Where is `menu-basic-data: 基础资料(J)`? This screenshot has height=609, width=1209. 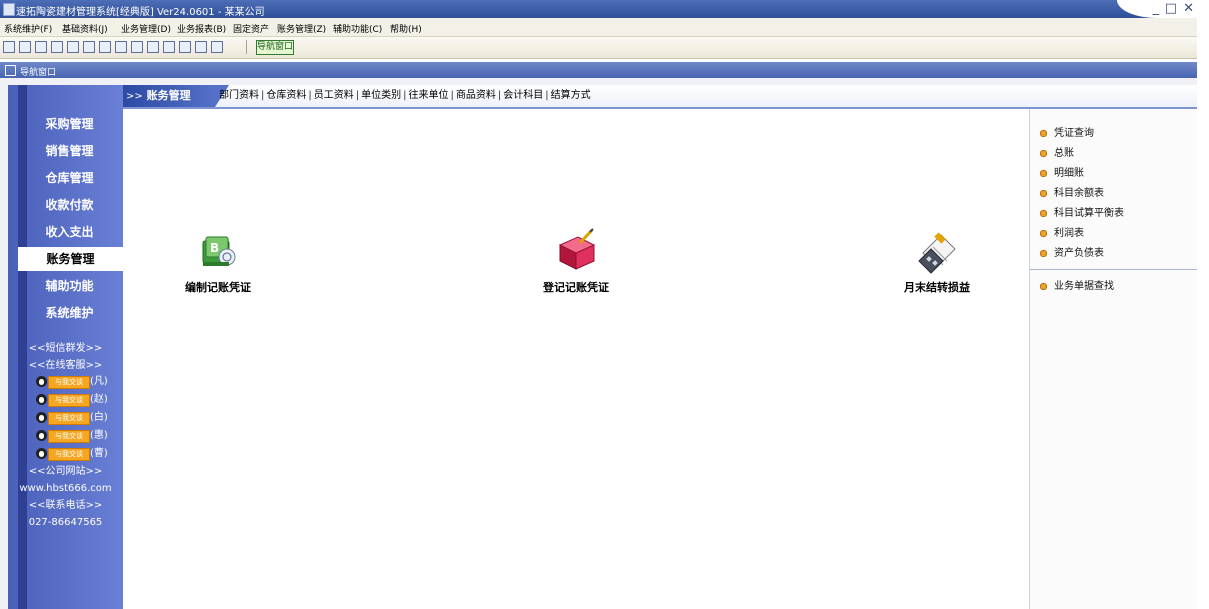 menu-basic-data: 基础资料(J) is located at coordinates (85, 28).